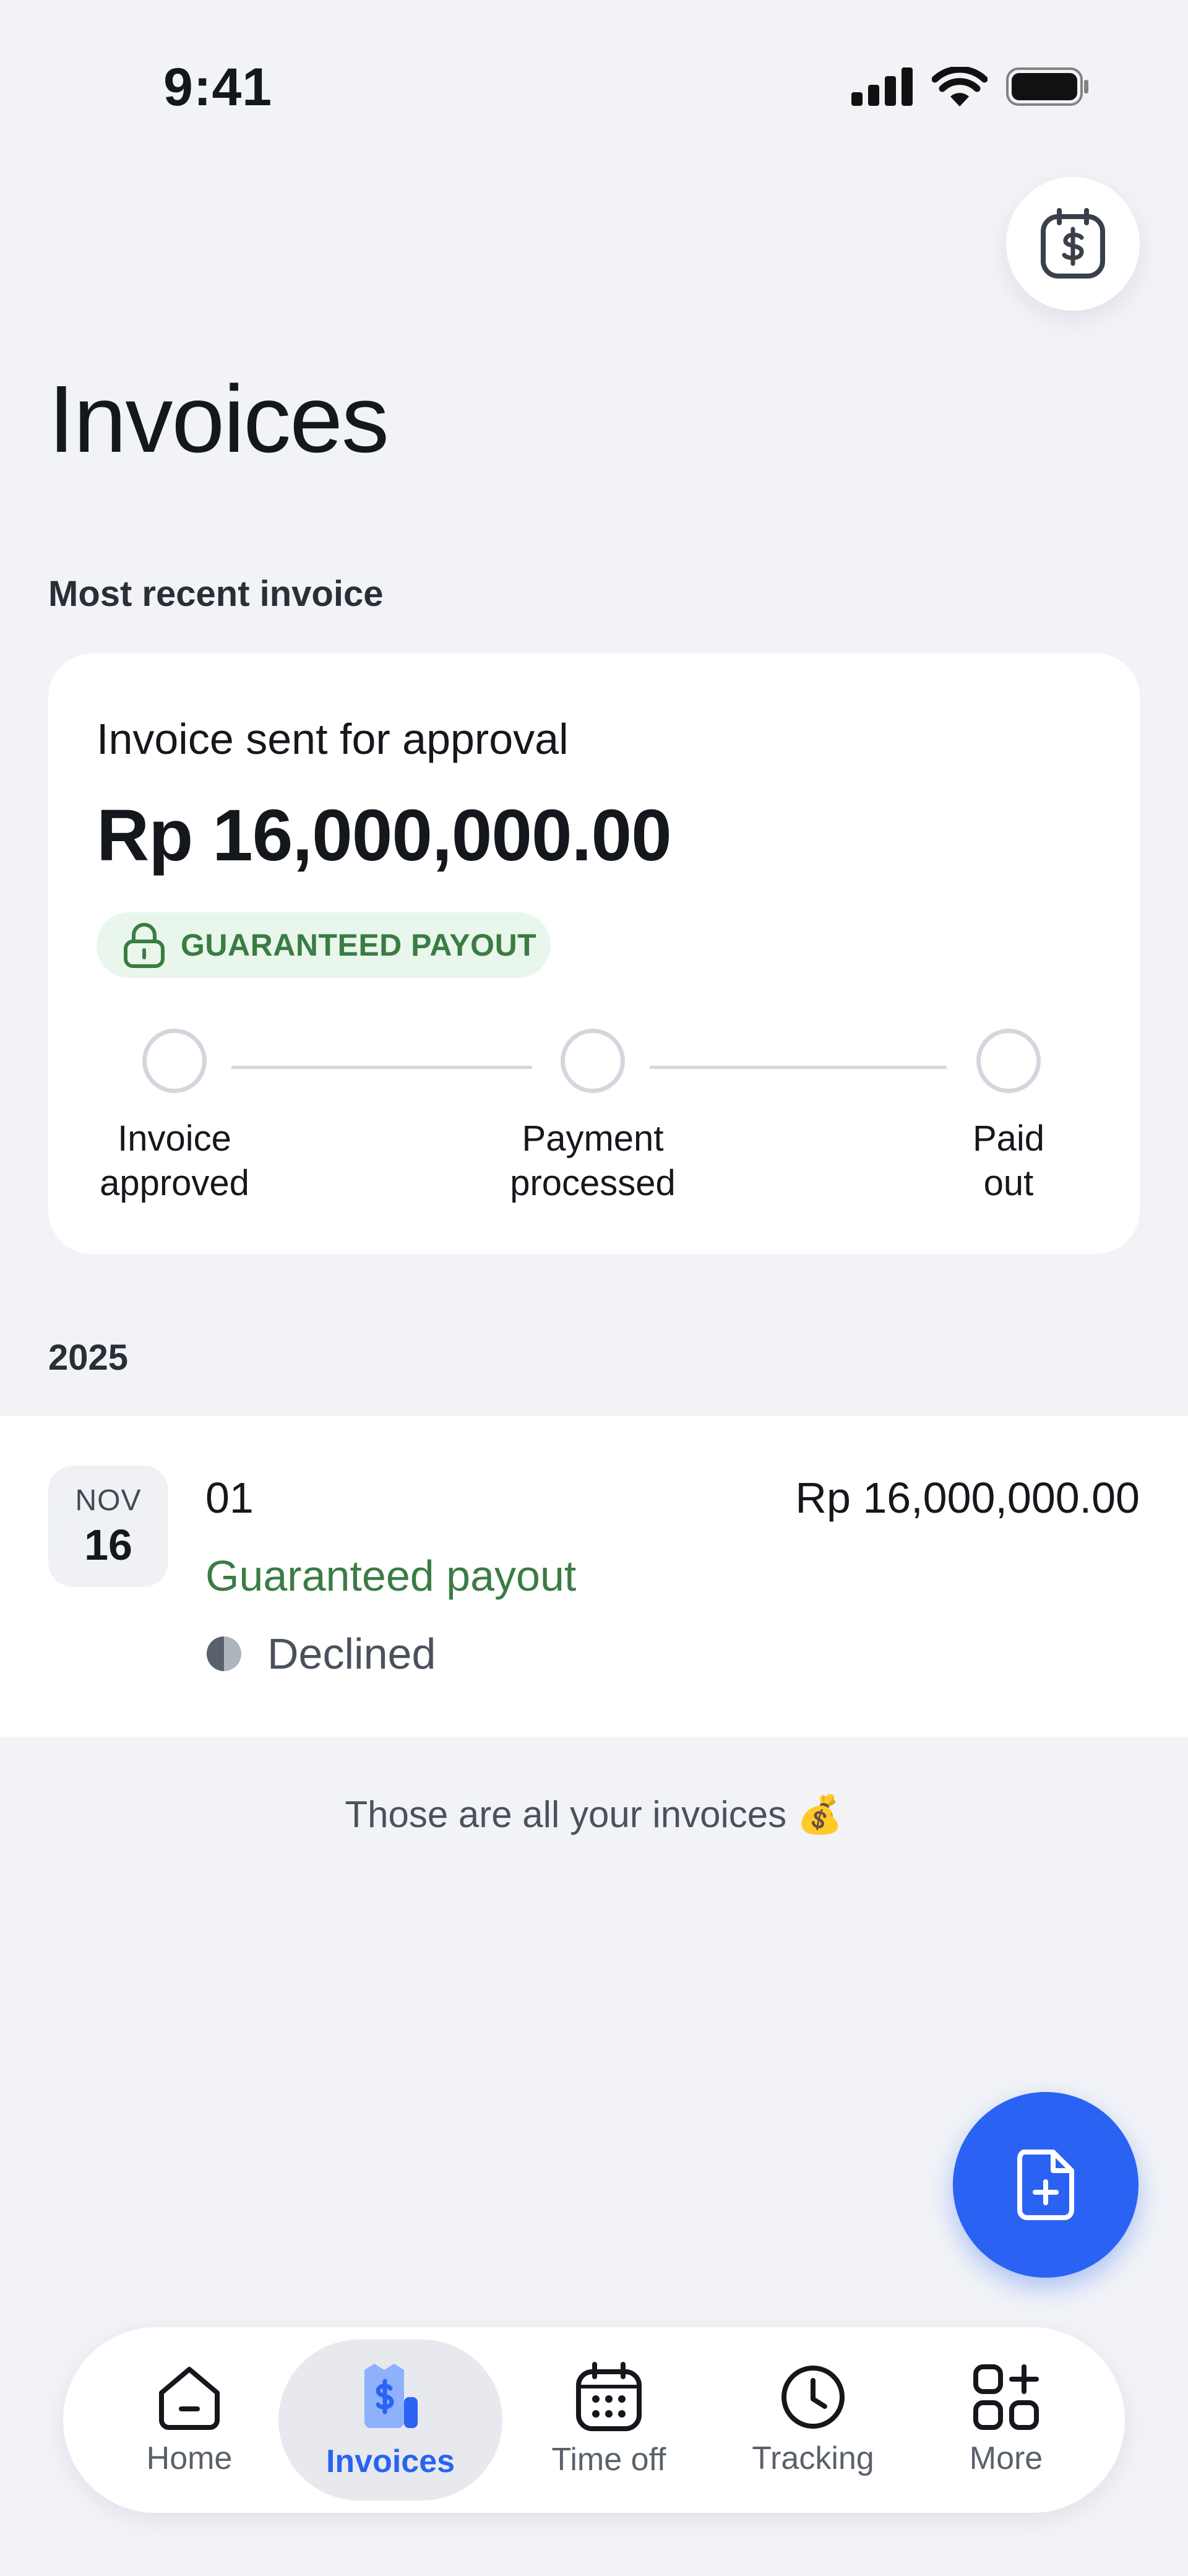 The width and height of the screenshot is (1188, 2576). What do you see at coordinates (593, 1161) in the screenshot?
I see `step-label-processed: Payment processed` at bounding box center [593, 1161].